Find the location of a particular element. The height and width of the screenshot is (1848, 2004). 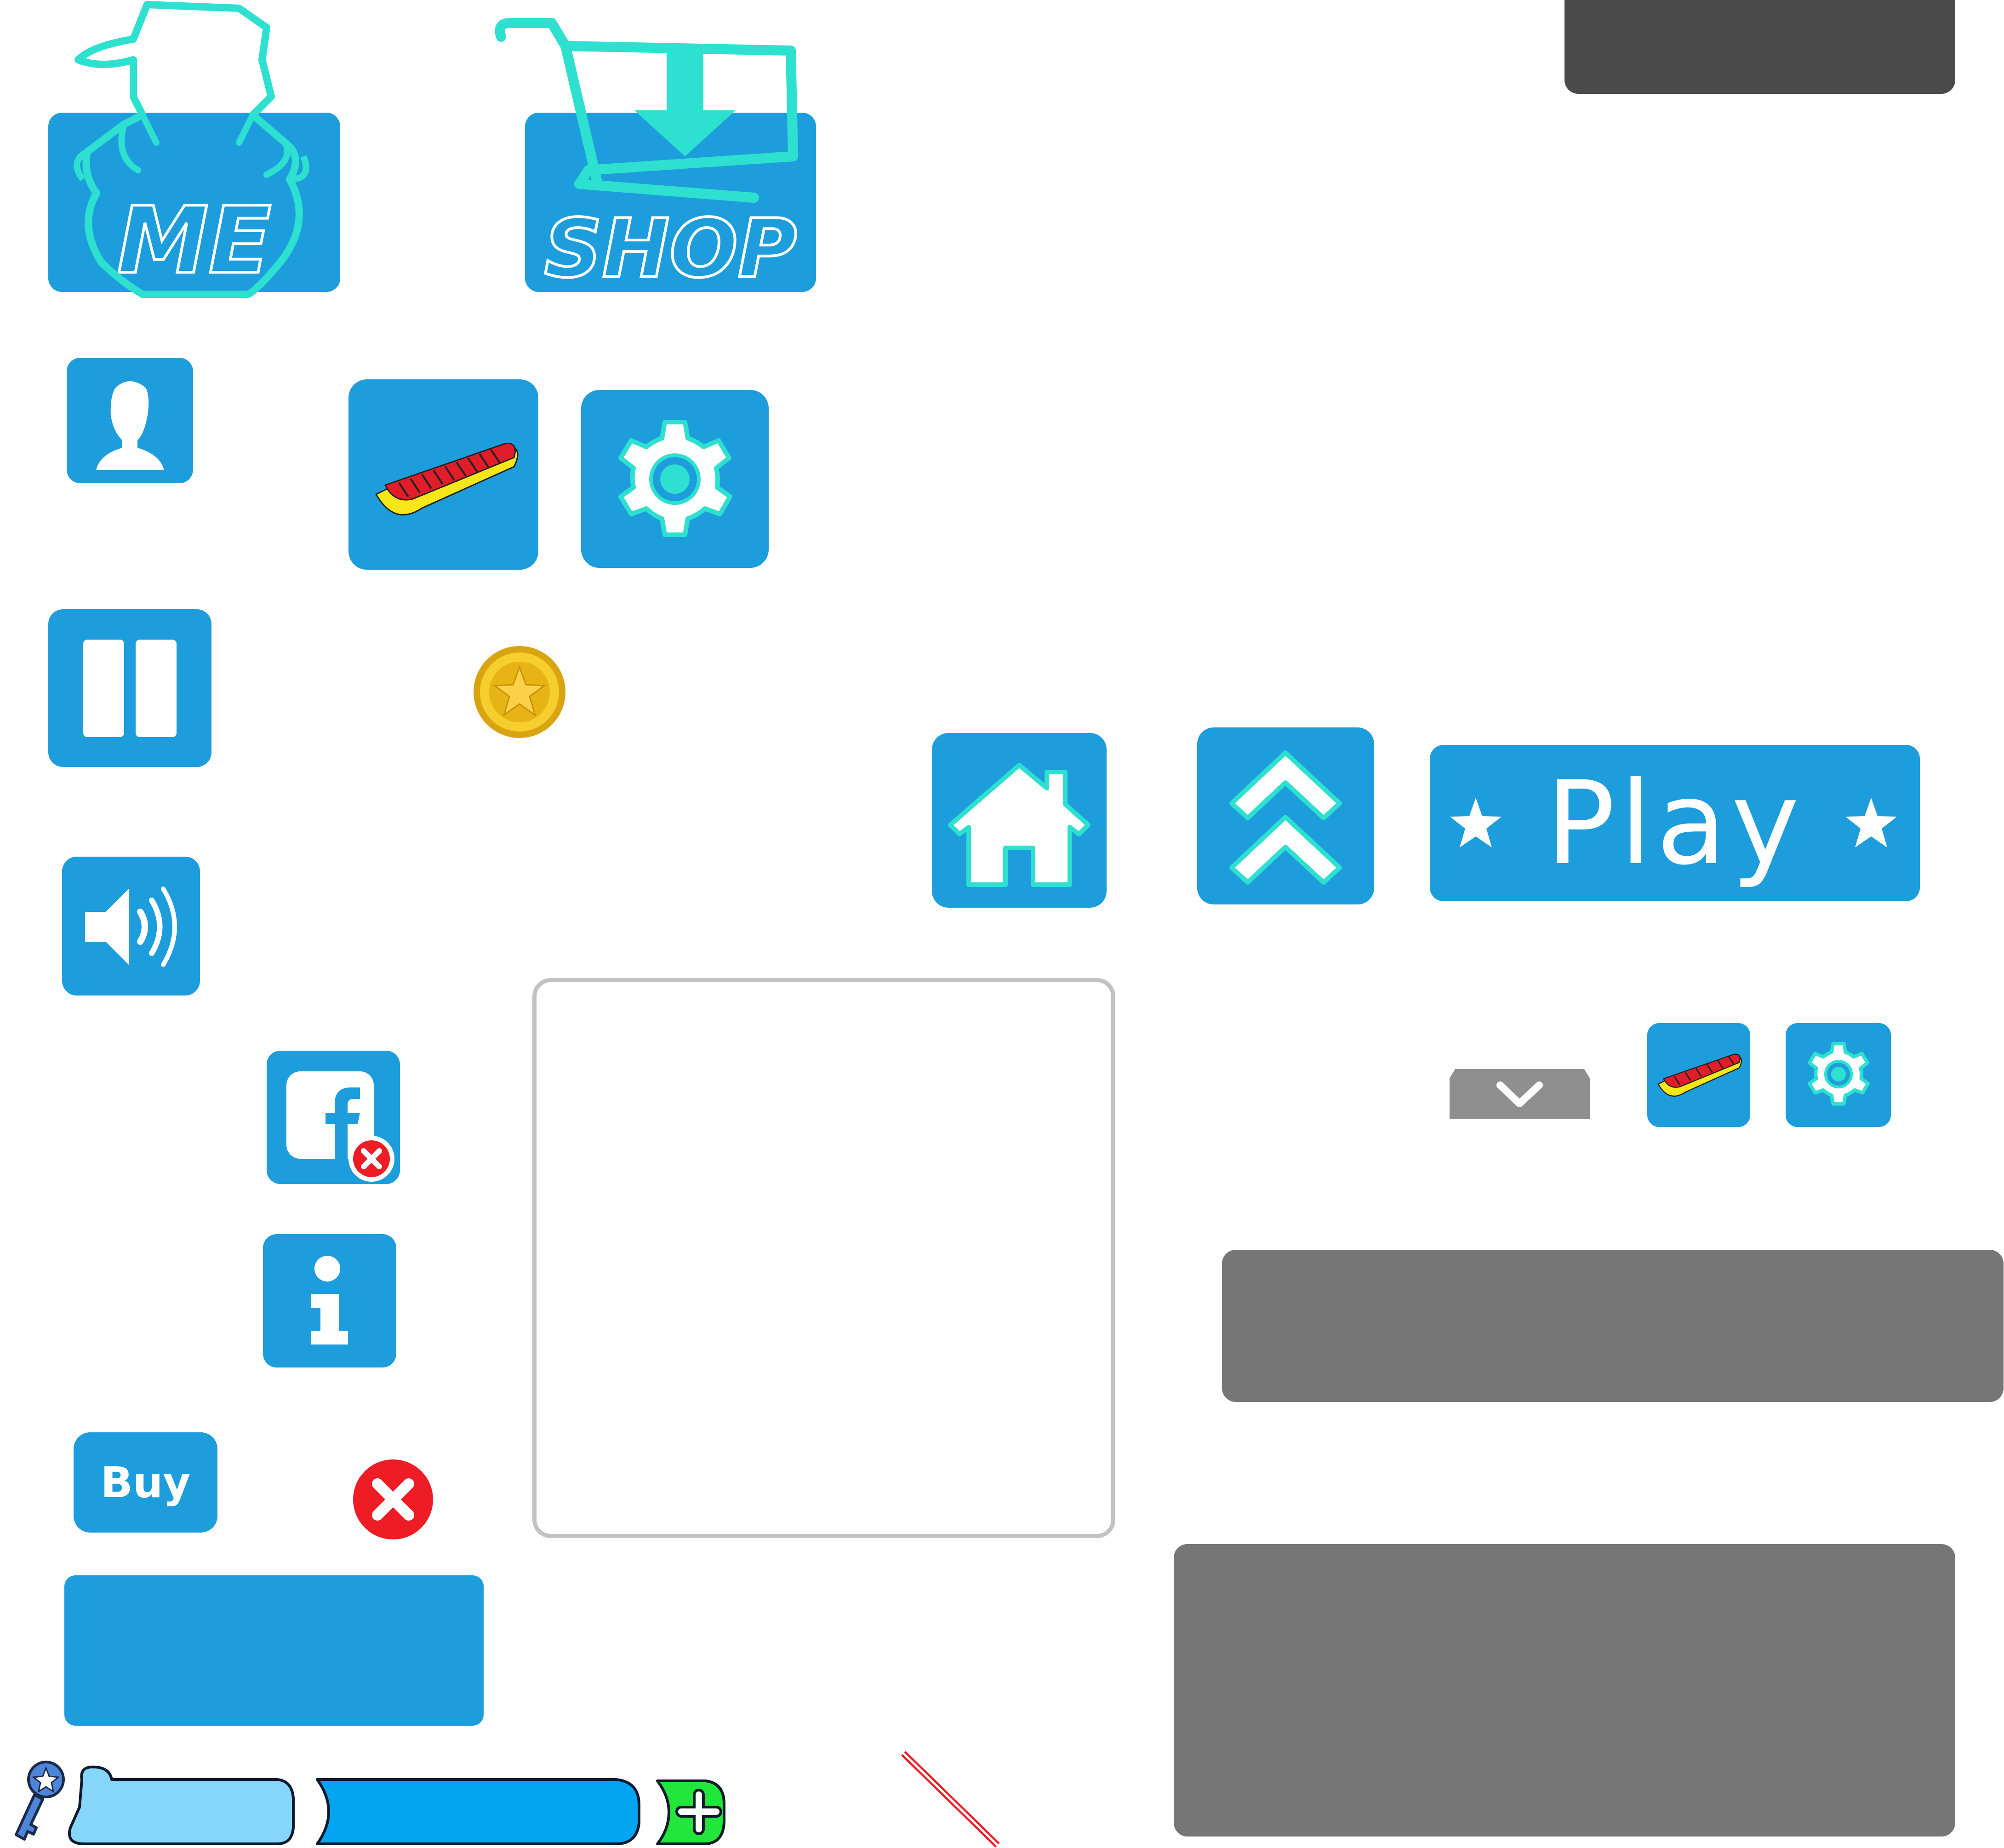

coin-star-icon is located at coordinates (519, 692).